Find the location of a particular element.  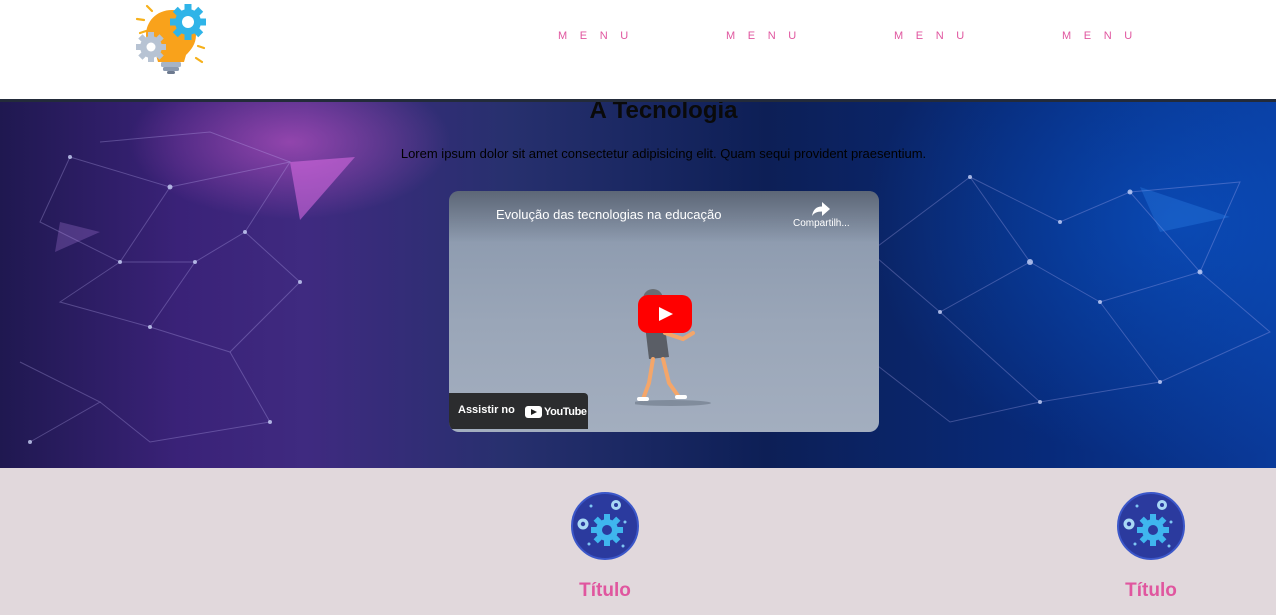

youtube-wordmark: YouTube is located at coordinates (565, 411).